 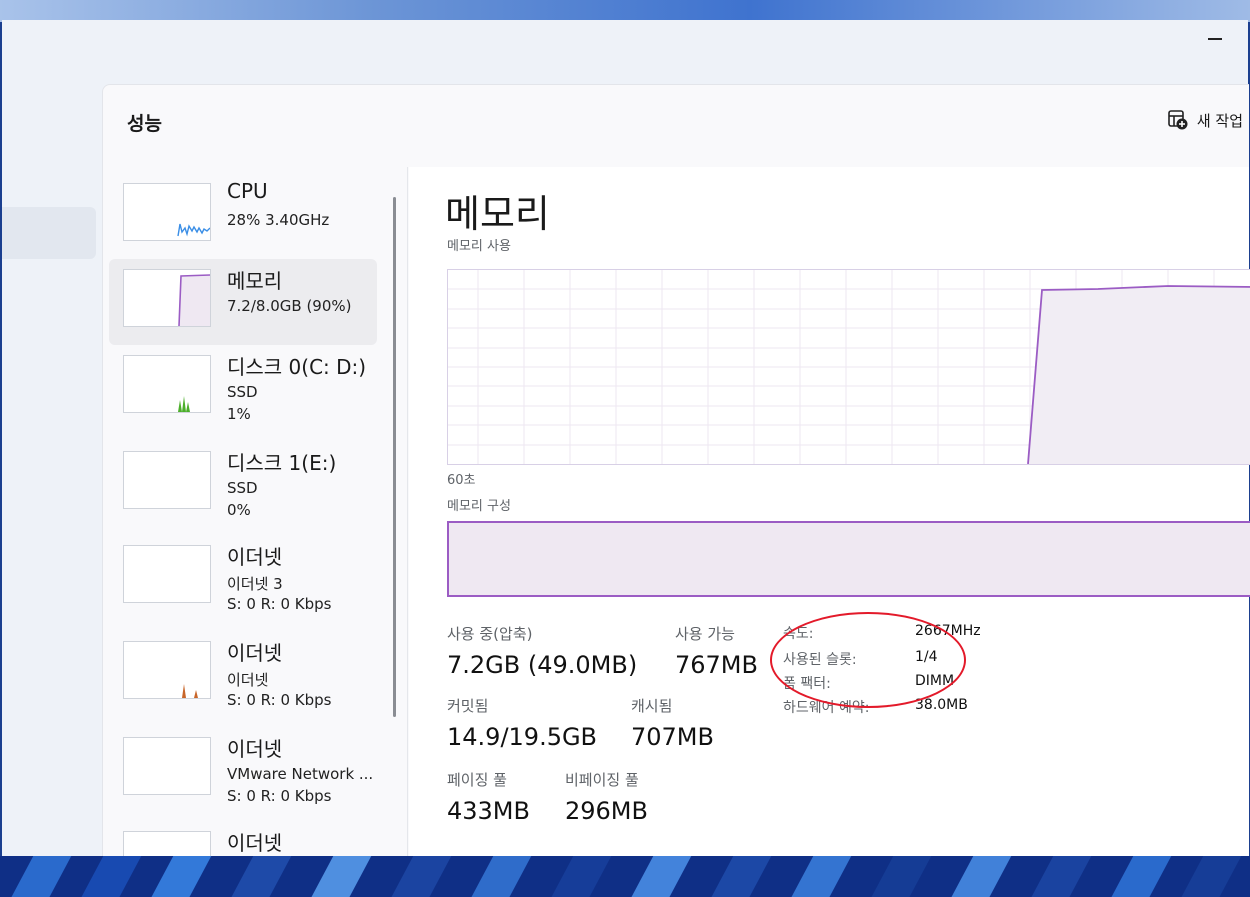 I want to click on sidebar-item-adapter: 이더넷, so click(x=248, y=680).